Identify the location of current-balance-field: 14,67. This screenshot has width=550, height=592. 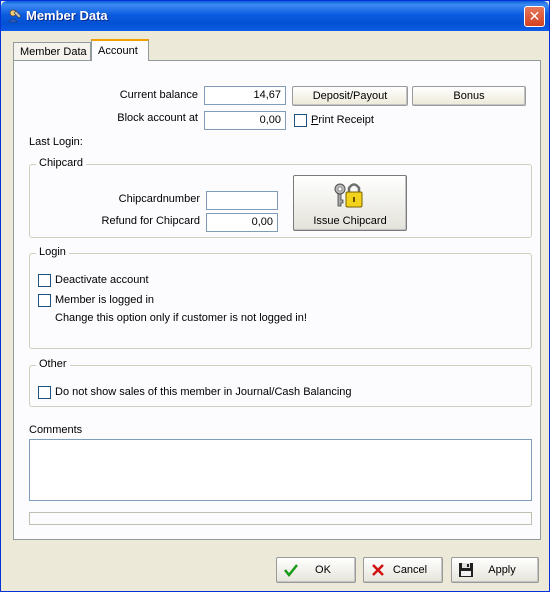
(245, 95).